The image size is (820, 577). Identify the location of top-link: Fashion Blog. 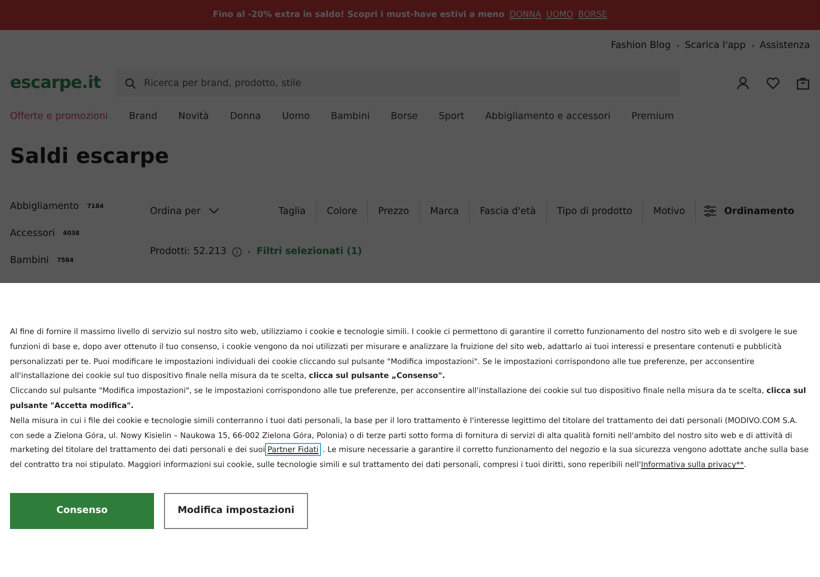
(640, 45).